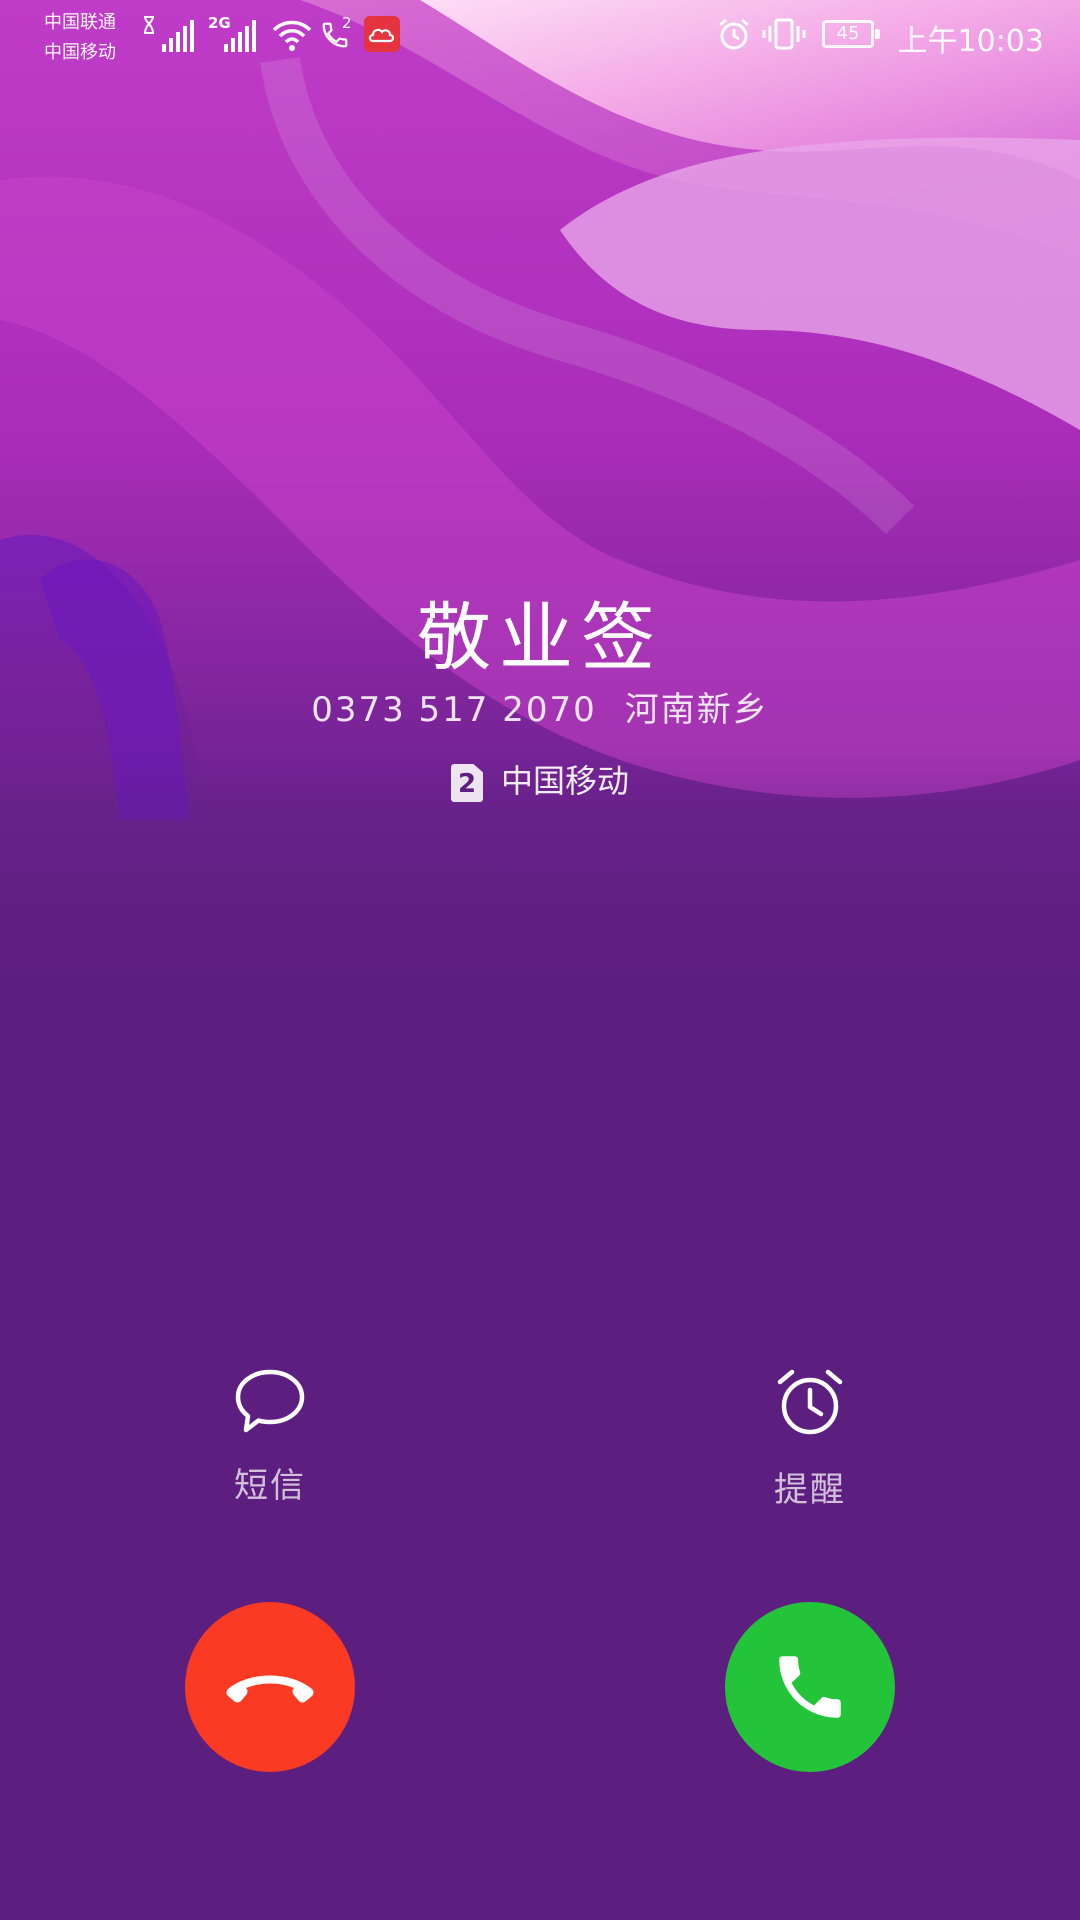  What do you see at coordinates (734, 34) in the screenshot?
I see `alarm-icon` at bounding box center [734, 34].